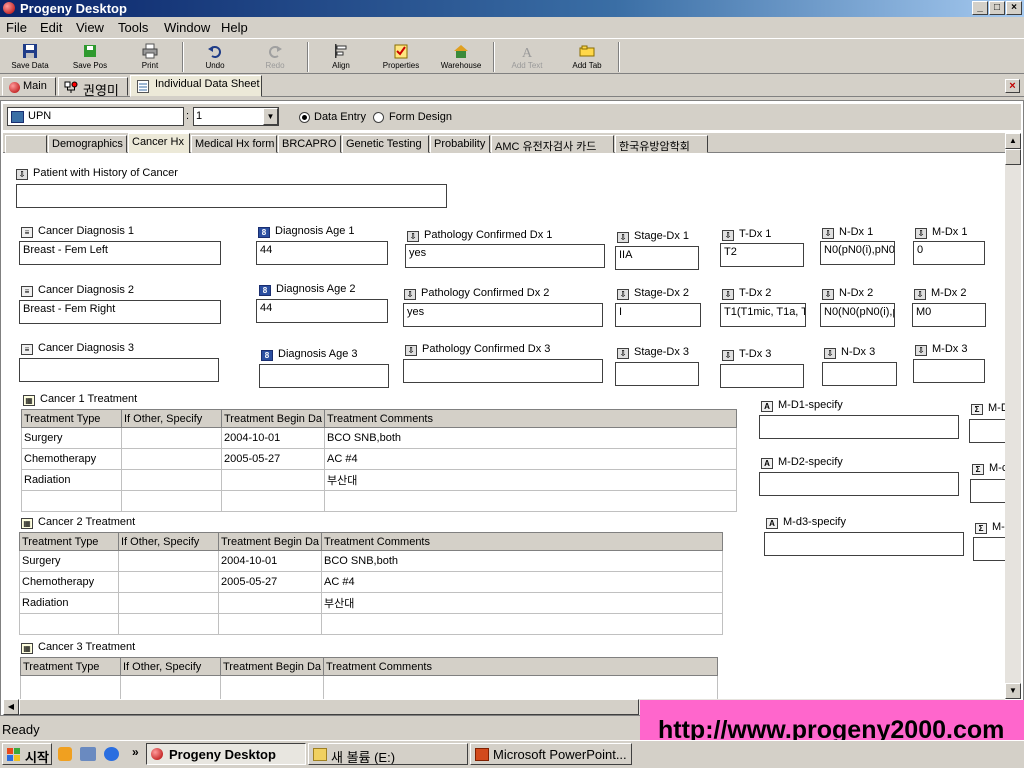 This screenshot has height=768, width=1024. I want to click on m-d3-side-input, so click(989, 549).